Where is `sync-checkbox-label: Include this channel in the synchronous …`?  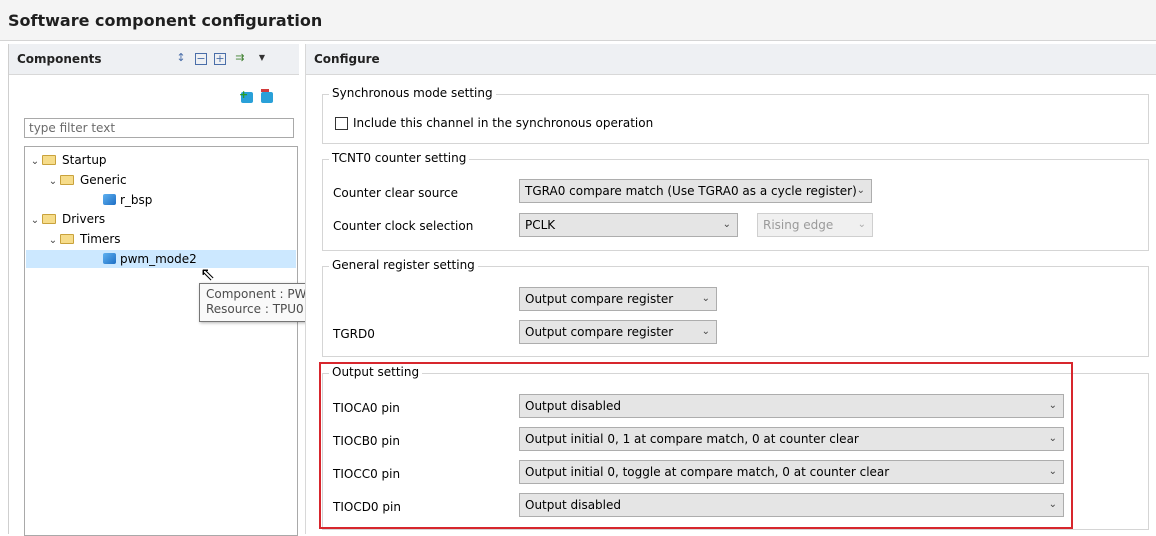
sync-checkbox-label: Include this channel in the synchronous … is located at coordinates (503, 123).